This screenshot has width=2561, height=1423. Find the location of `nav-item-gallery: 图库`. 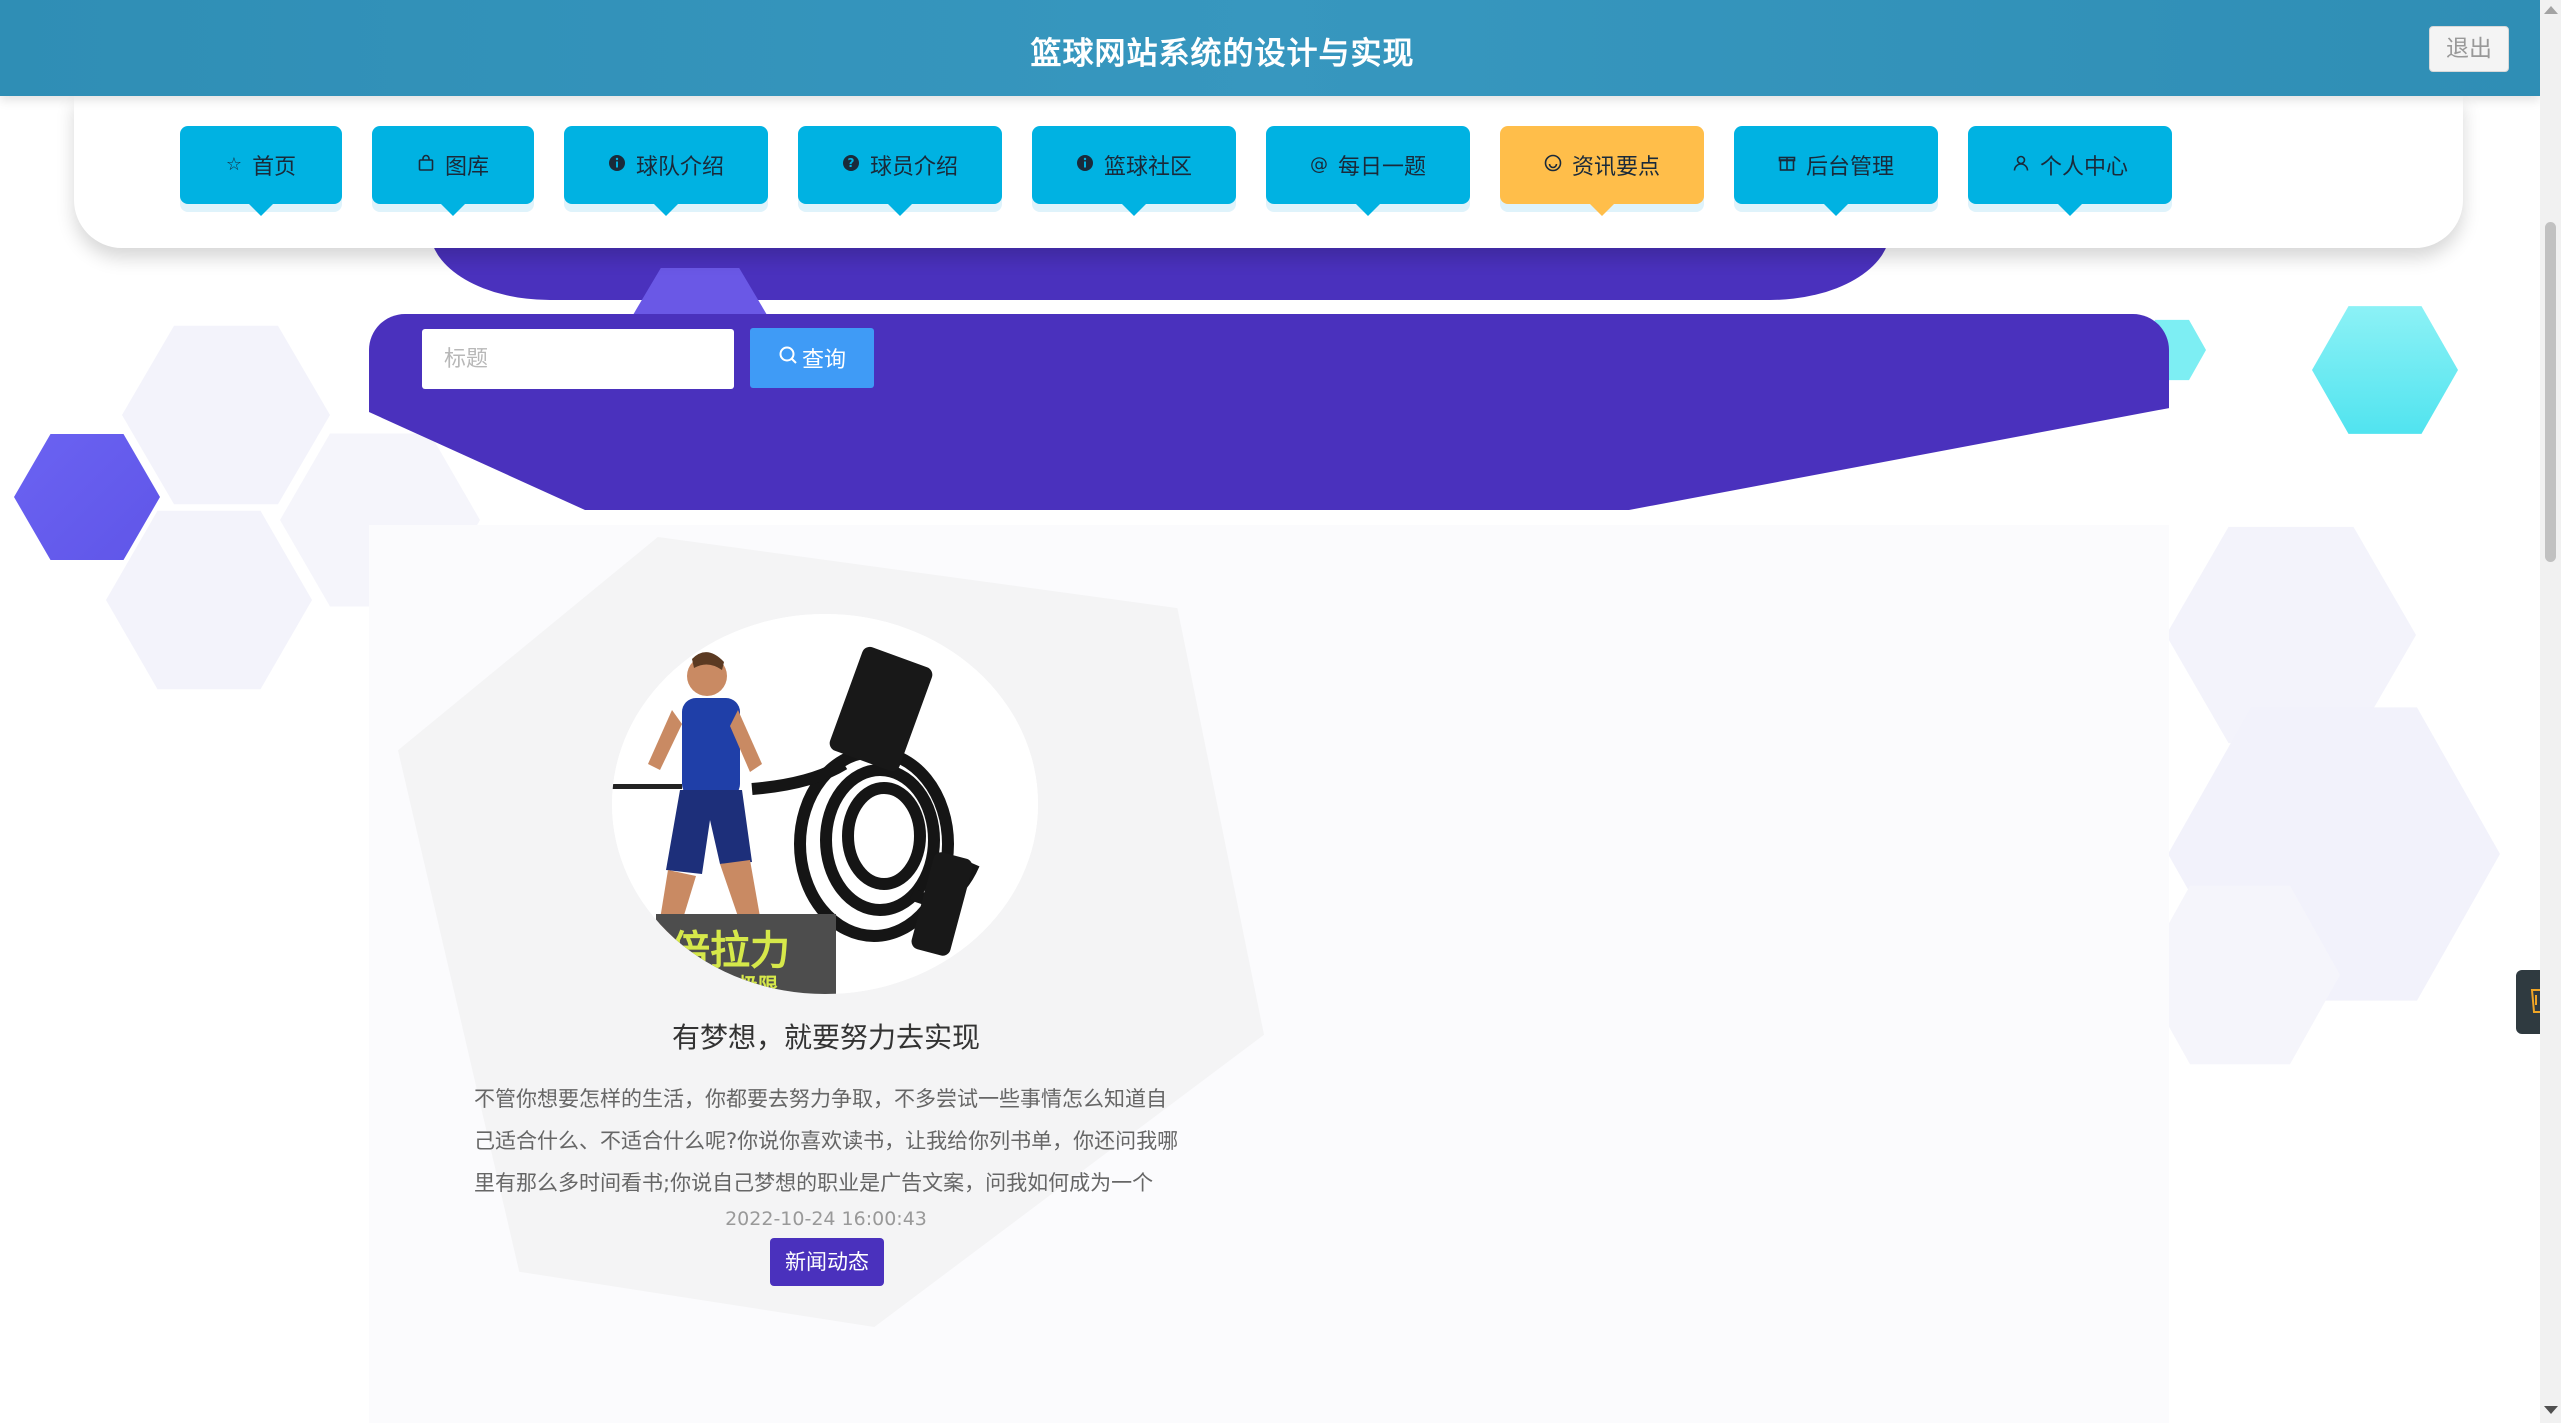

nav-item-gallery: 图库 is located at coordinates (453, 165).